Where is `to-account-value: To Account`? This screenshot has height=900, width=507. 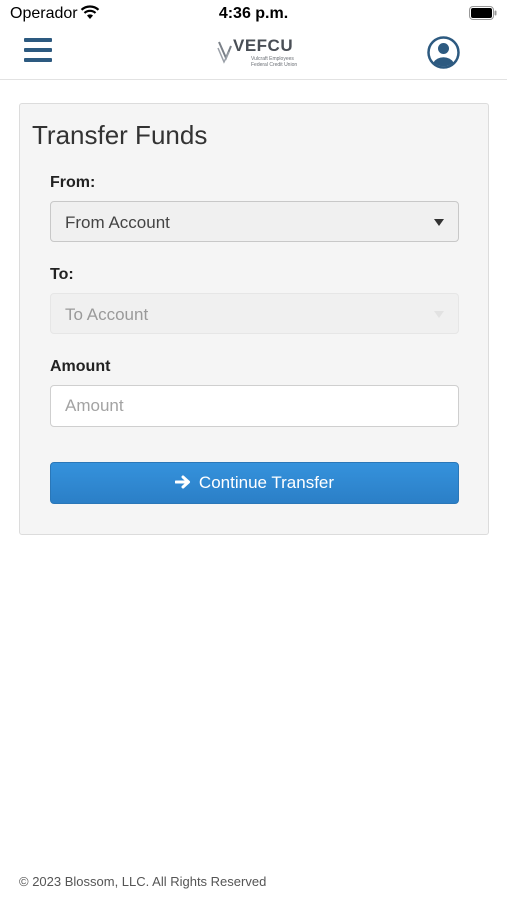 to-account-value: To Account is located at coordinates (107, 314).